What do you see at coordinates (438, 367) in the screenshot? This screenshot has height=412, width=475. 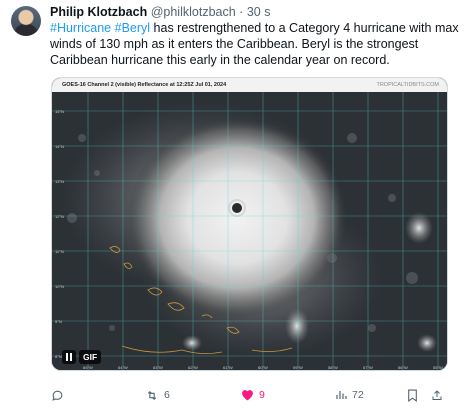 I see `lon-tick-label: 55°W` at bounding box center [438, 367].